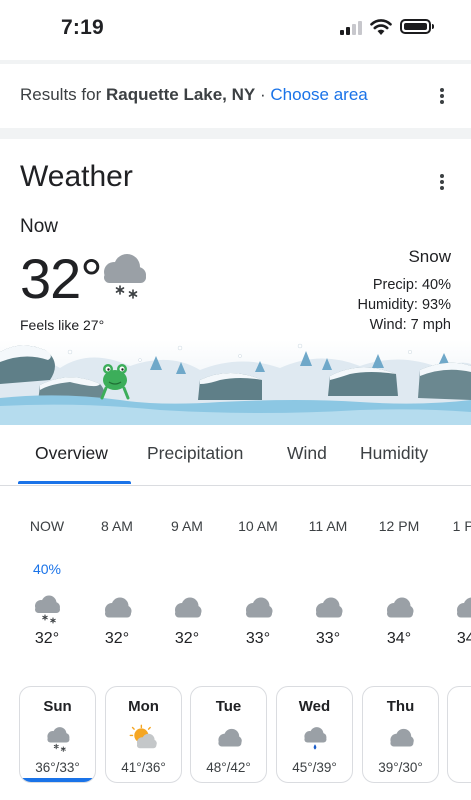  I want to click on weather-more-options-icon, so click(442, 183).